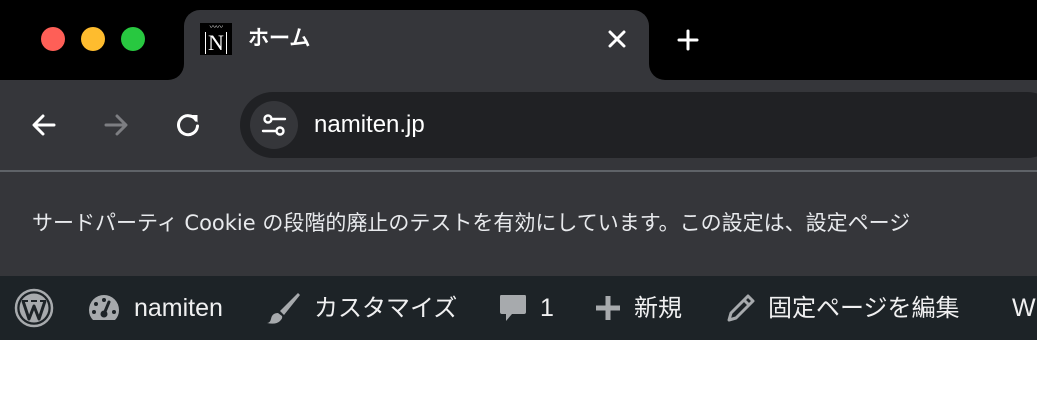 This screenshot has height=411, width=1037. I want to click on arrow-right-icon, so click(116, 125).